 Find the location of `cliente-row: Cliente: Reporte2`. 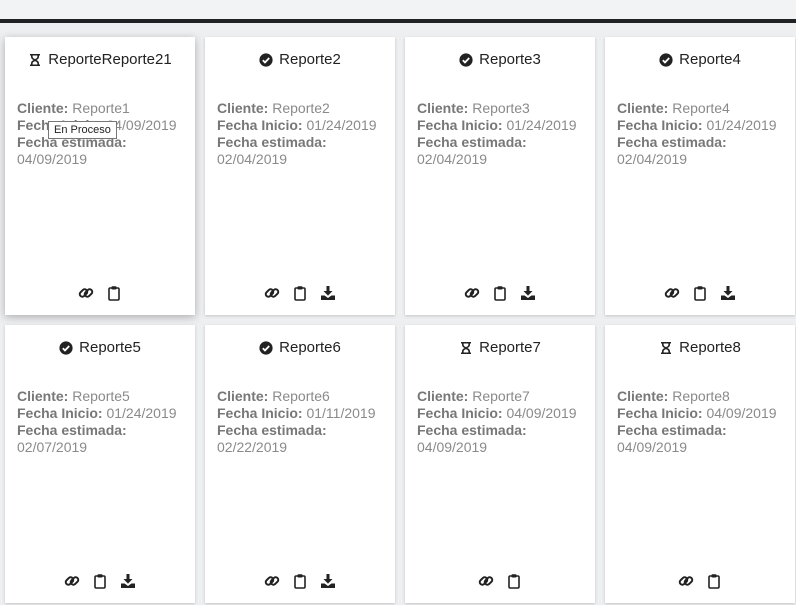

cliente-row: Cliente: Reporte2 is located at coordinates (304, 108).